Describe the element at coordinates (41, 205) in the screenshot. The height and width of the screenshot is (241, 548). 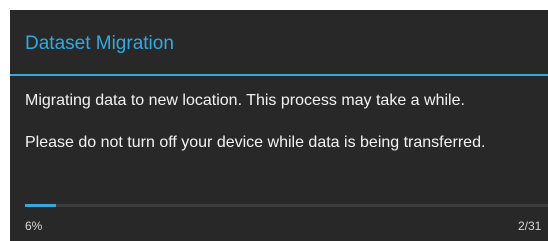
I see `progress-bar-fill` at that location.